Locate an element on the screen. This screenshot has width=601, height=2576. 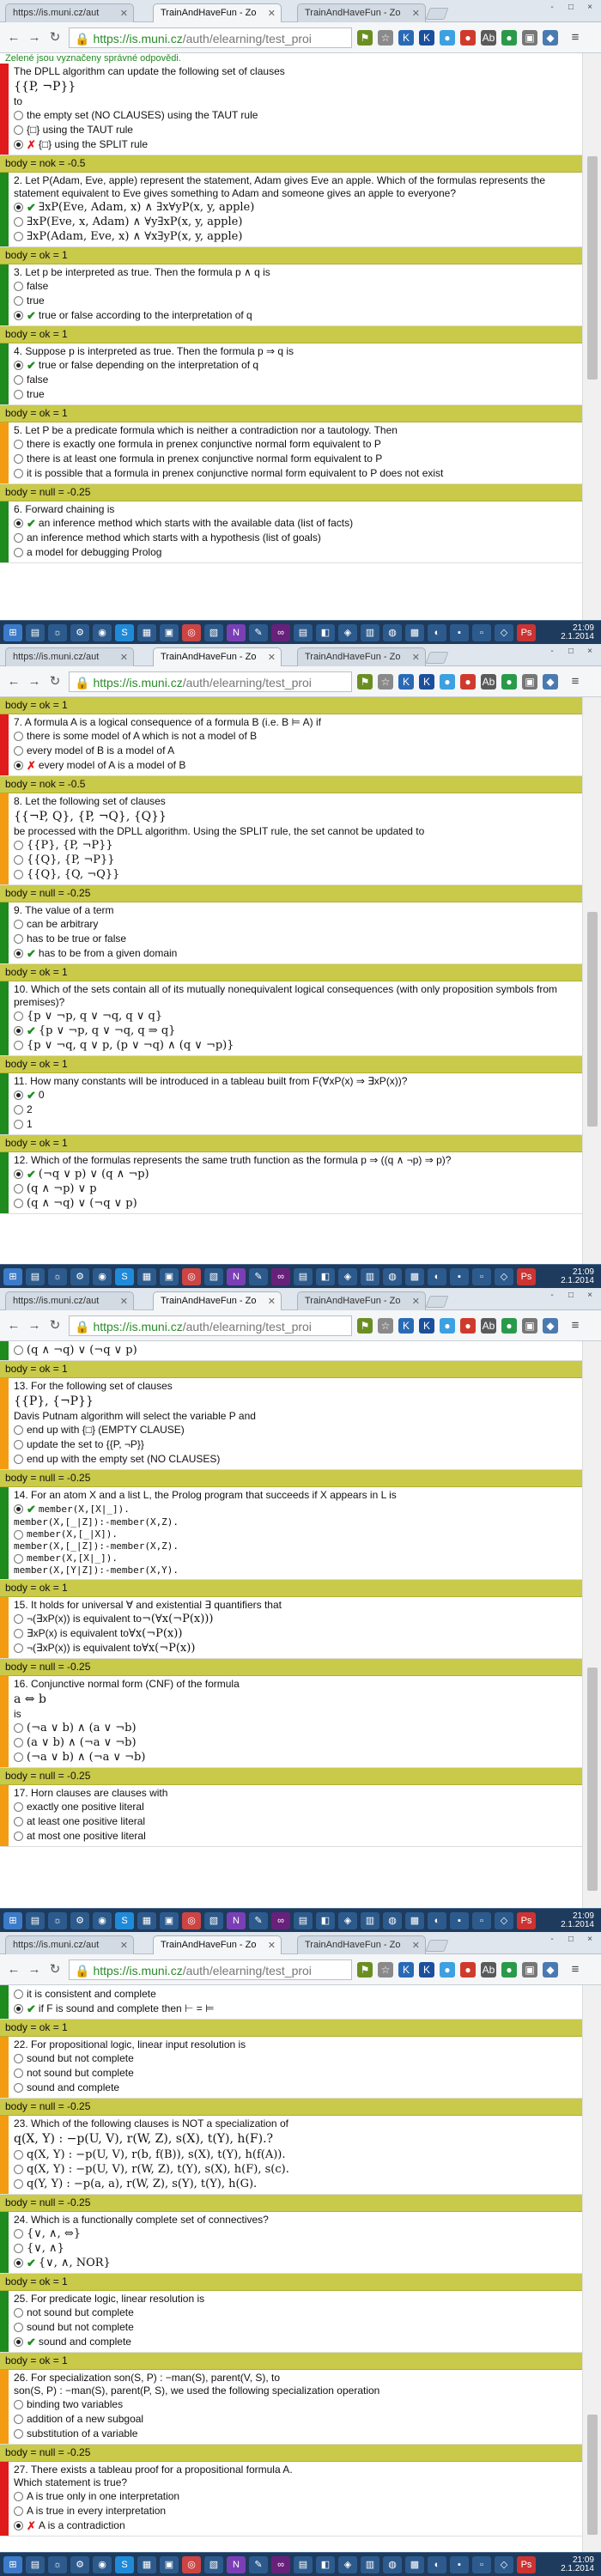
taskbar-app-icon: ◧ is located at coordinates (325, 2565).